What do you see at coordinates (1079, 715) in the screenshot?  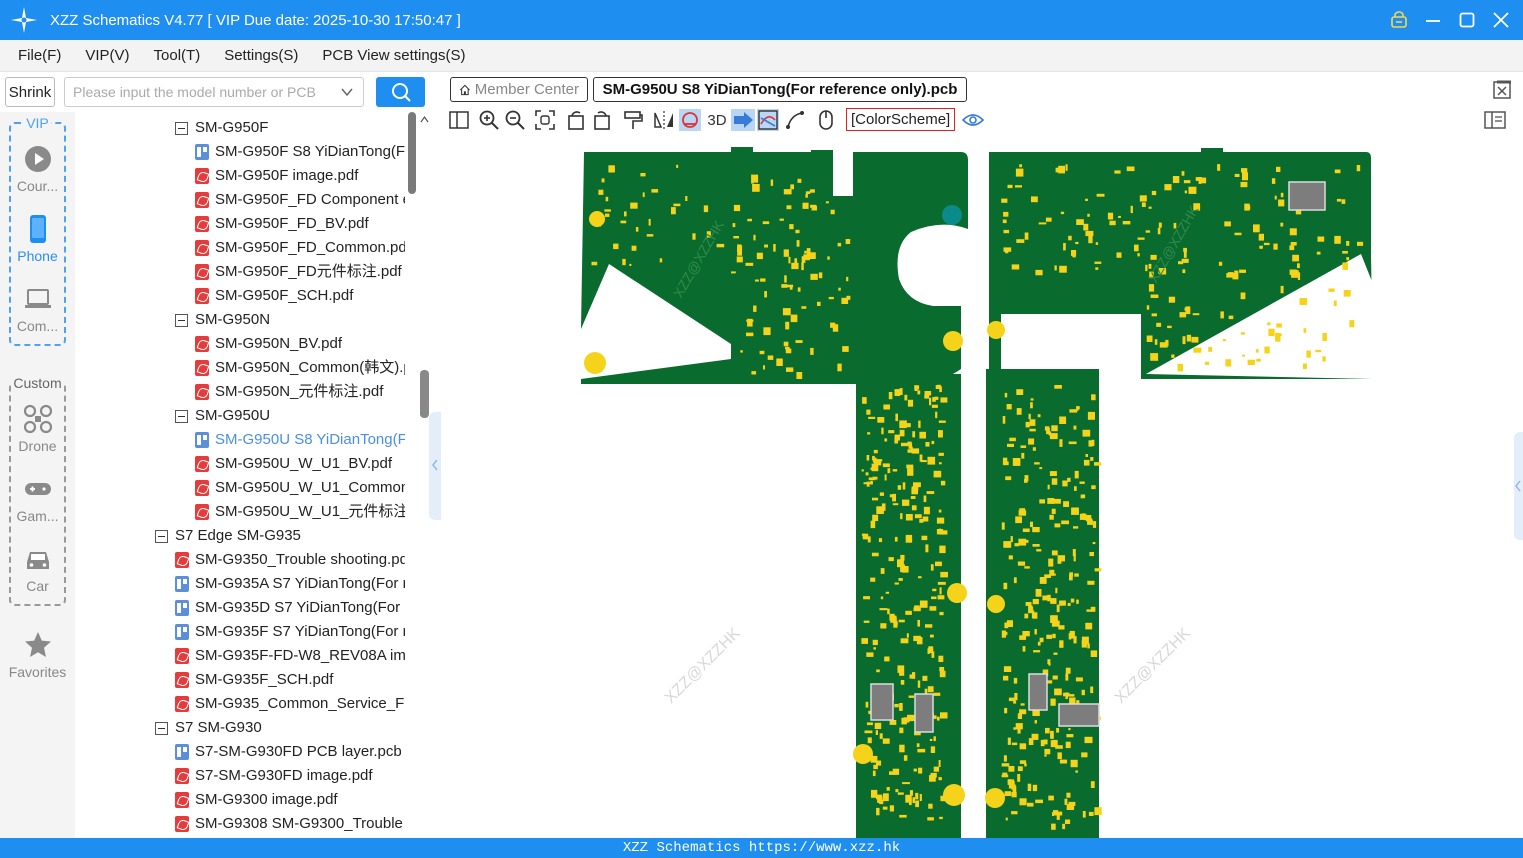 I see `ic-chip` at bounding box center [1079, 715].